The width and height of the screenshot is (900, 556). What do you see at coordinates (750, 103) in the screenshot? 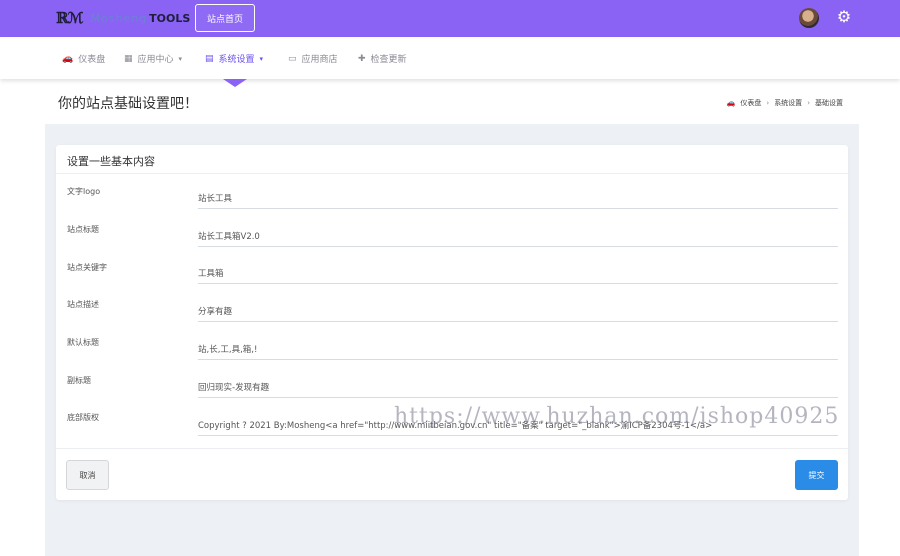
I see `breadcrumb-item: 仪表盘` at bounding box center [750, 103].